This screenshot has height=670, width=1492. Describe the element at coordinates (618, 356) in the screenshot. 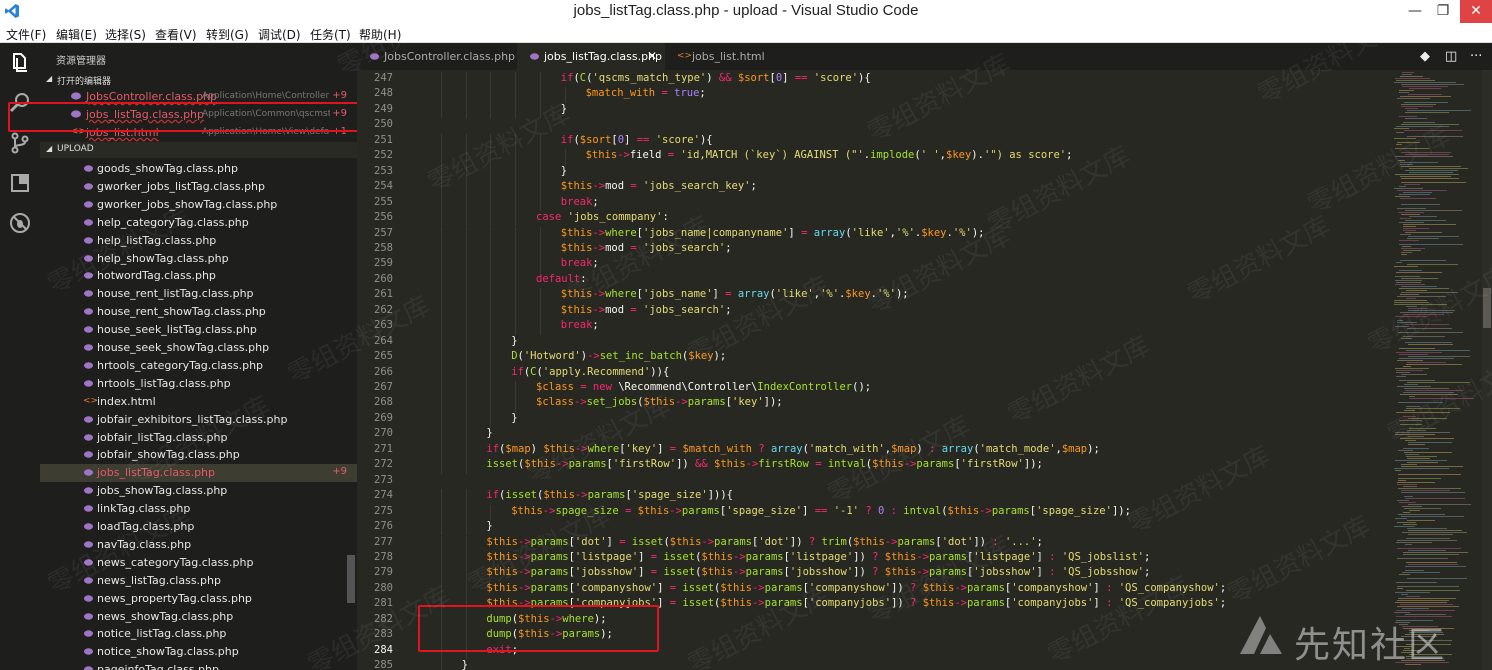

I see `code-line: D('Hotword')->set_inc_batch($key);` at that location.